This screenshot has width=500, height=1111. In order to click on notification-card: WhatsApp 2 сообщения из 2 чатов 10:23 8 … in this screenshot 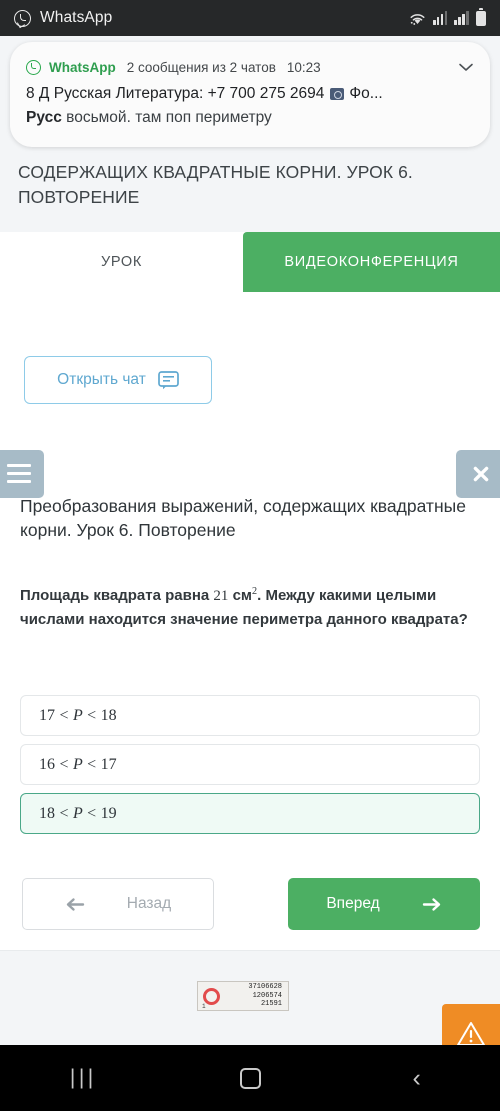, I will do `click(250, 94)`.